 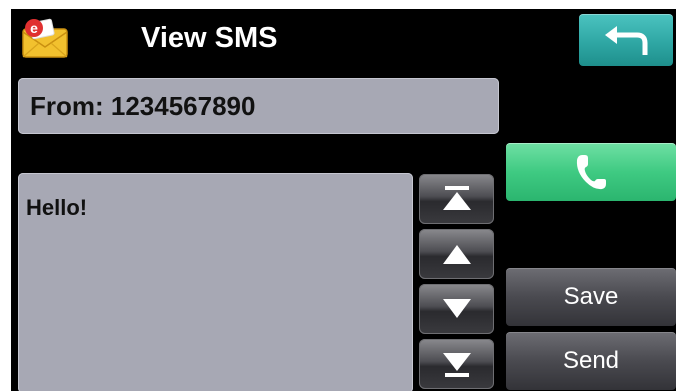 I want to click on phone-icon, so click(x=591, y=172).